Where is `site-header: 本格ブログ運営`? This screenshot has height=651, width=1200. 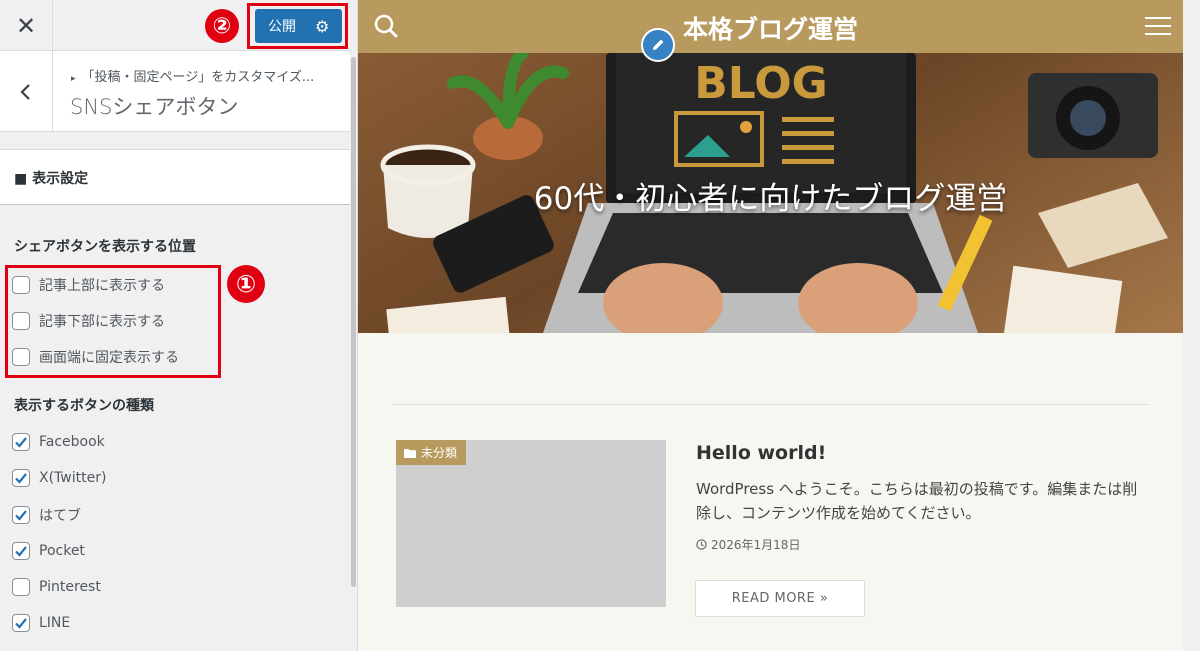
site-header: 本格ブログ運営 is located at coordinates (770, 26).